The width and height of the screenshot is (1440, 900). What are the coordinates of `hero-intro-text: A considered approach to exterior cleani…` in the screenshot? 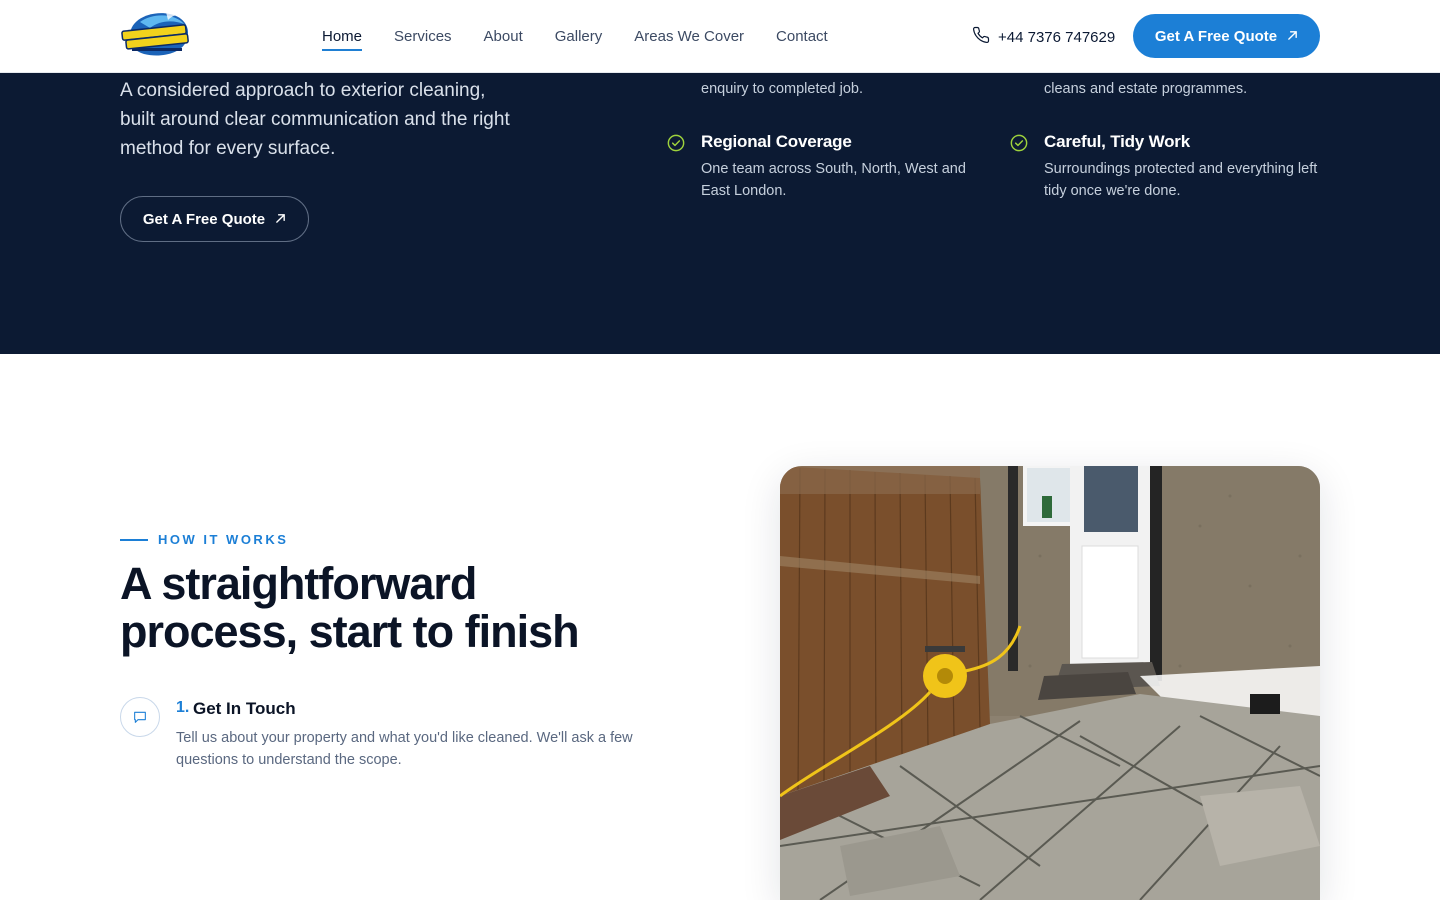 It's located at (315, 119).